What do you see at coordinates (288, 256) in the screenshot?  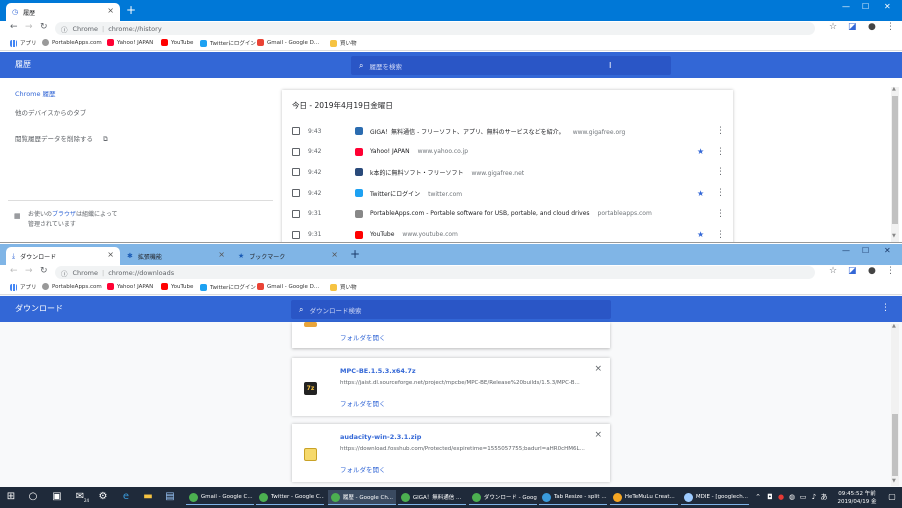 I see `tab-bookmarks: ★ ブックマーク ×` at bounding box center [288, 256].